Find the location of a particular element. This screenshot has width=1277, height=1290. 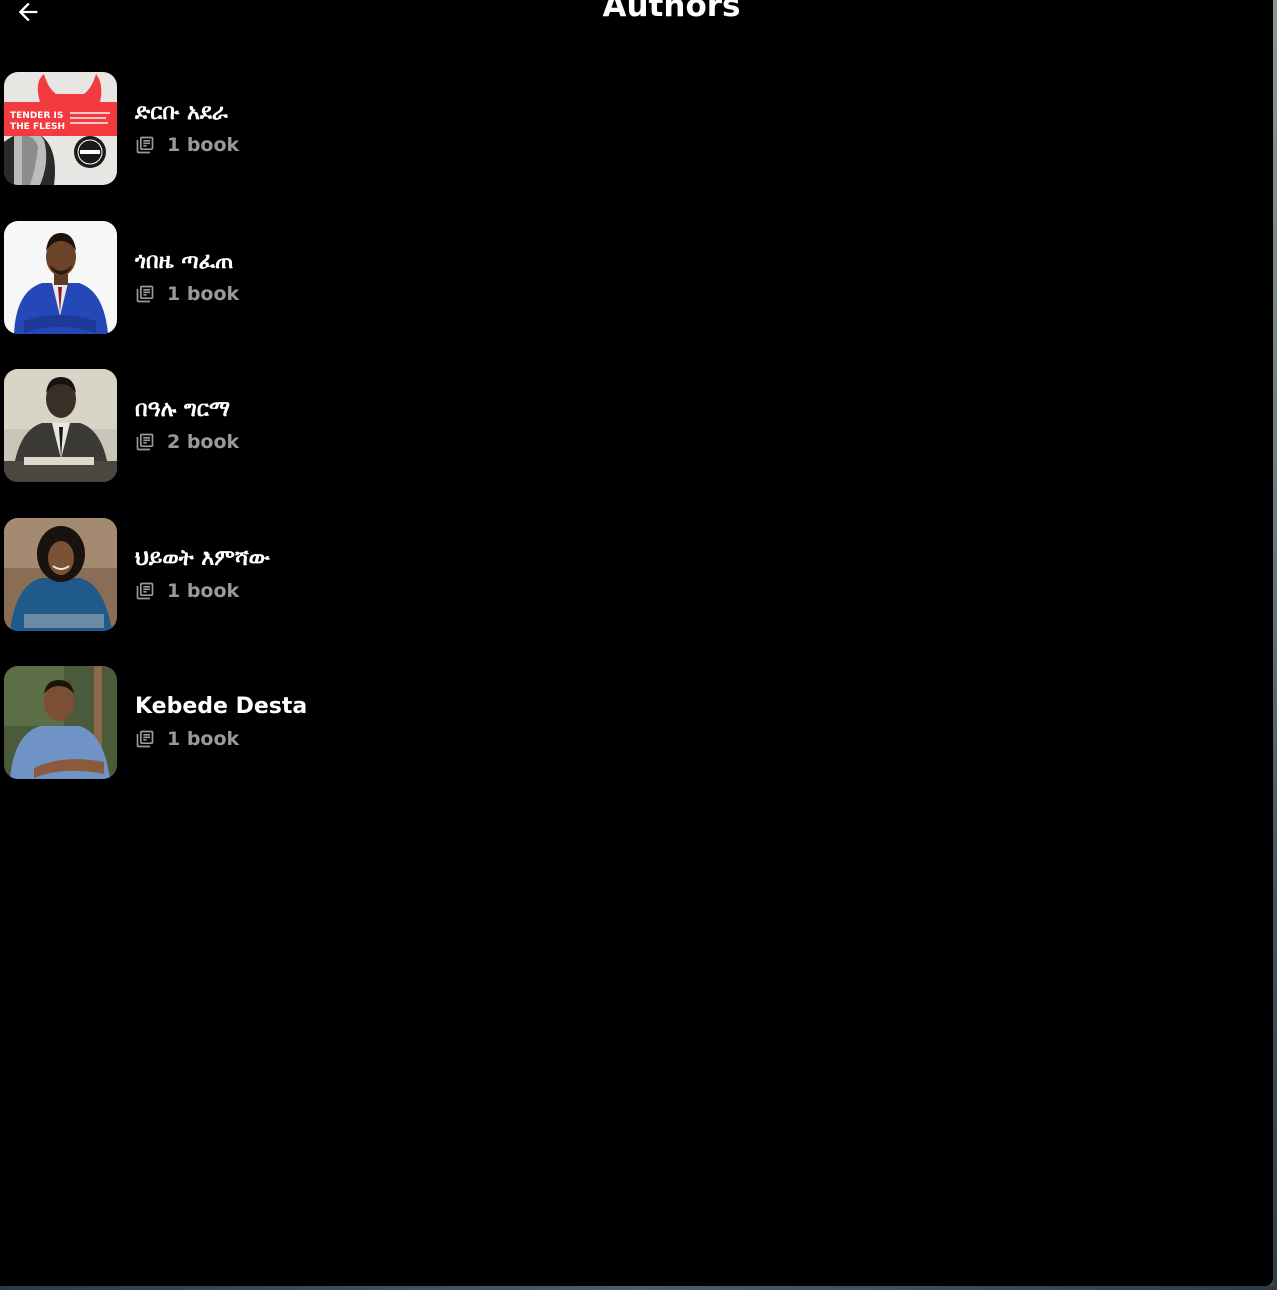

author-item: ህይወት እምሻው 1 book is located at coordinates (354, 574).